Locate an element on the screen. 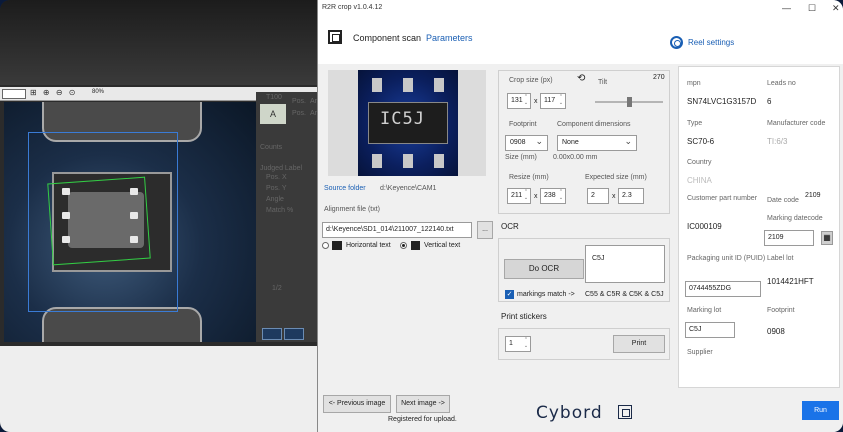 The height and width of the screenshot is (432, 843). close-button: ✕ is located at coordinates (836, 8).